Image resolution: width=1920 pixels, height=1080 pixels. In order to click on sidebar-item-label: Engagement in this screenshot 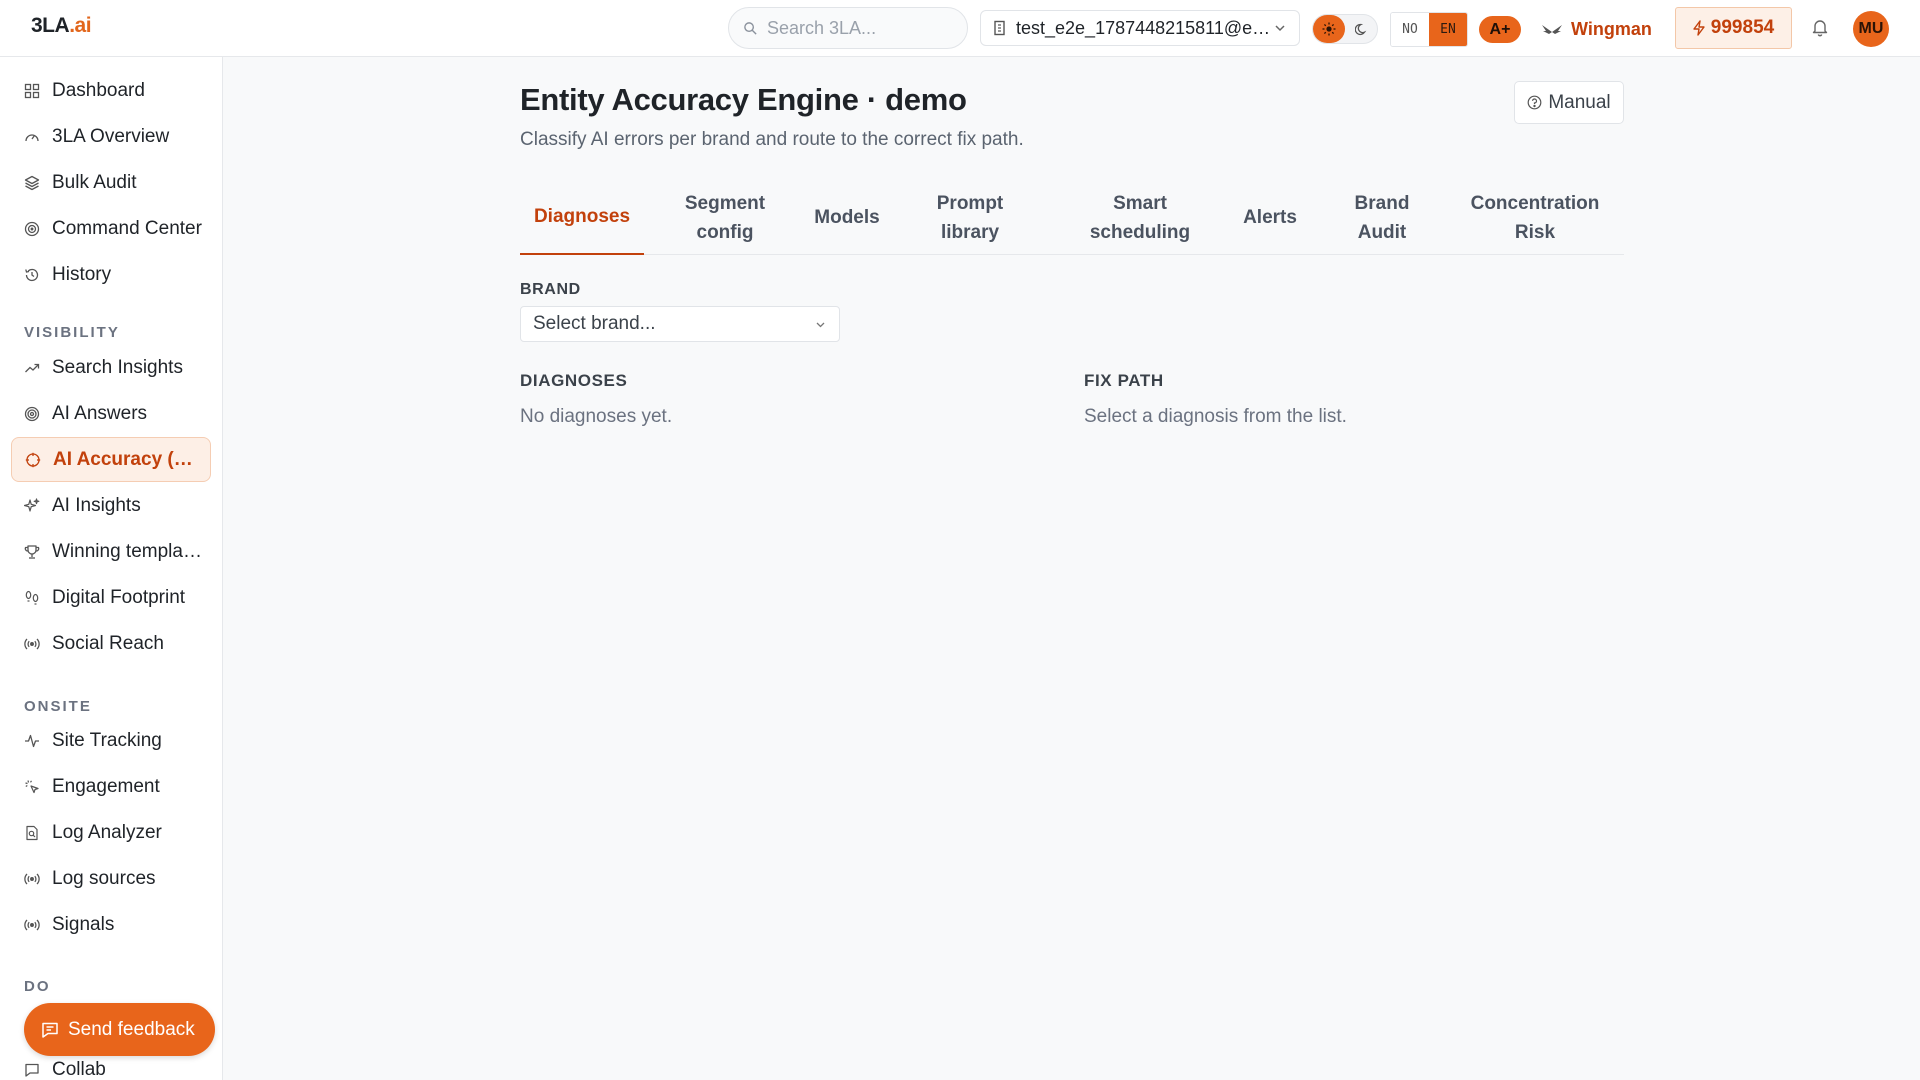, I will do `click(106, 786)`.